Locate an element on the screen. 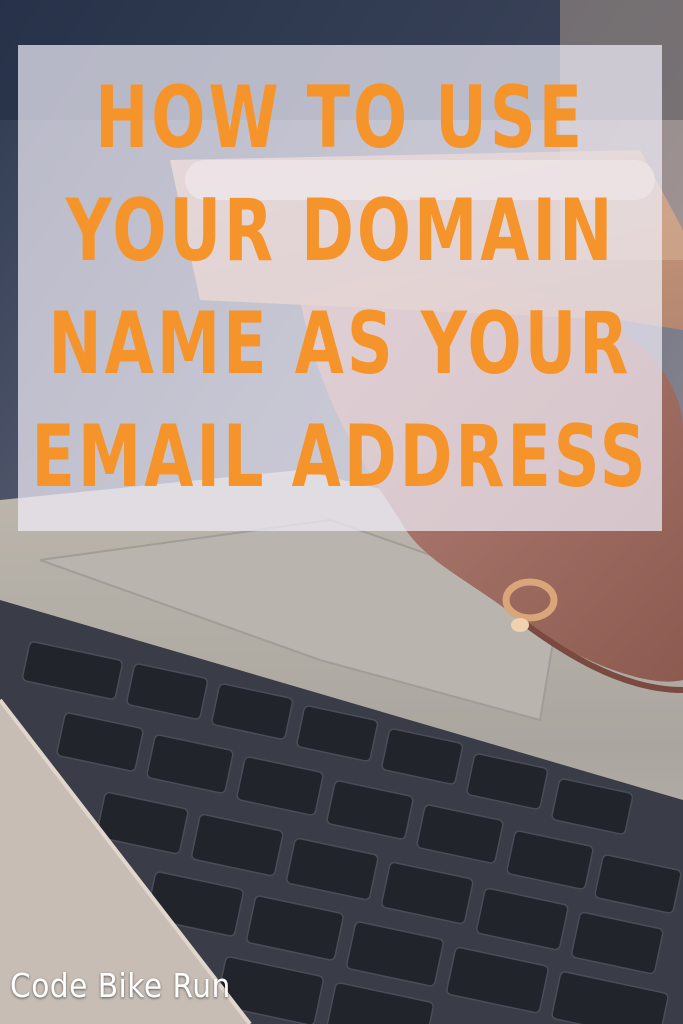 The image size is (683, 1024). headline-line-4: EMAIL ADDRESS is located at coordinates (340, 457).